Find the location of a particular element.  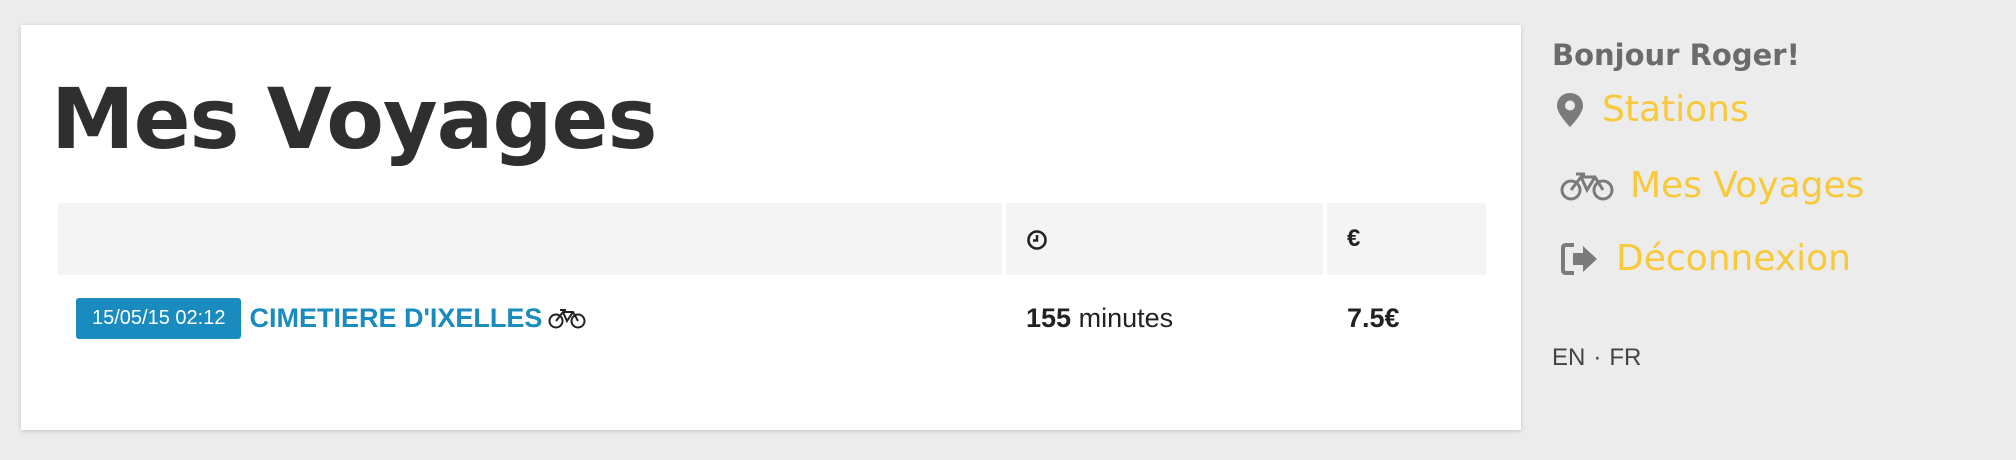

duration-unit: minutes is located at coordinates (1126, 317).